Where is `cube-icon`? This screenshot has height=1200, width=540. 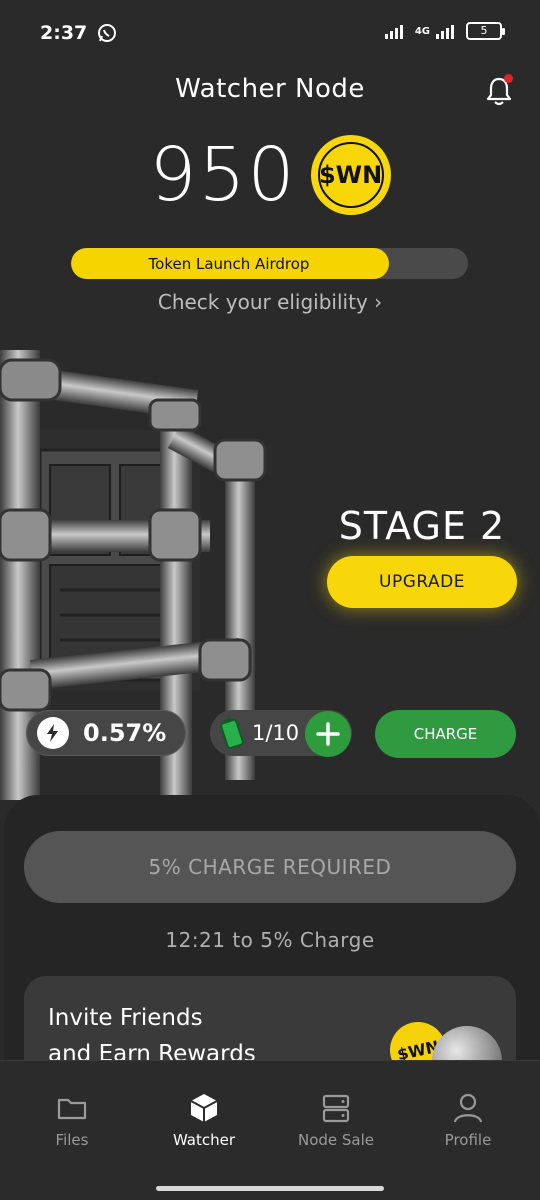
cube-icon is located at coordinates (204, 1108).